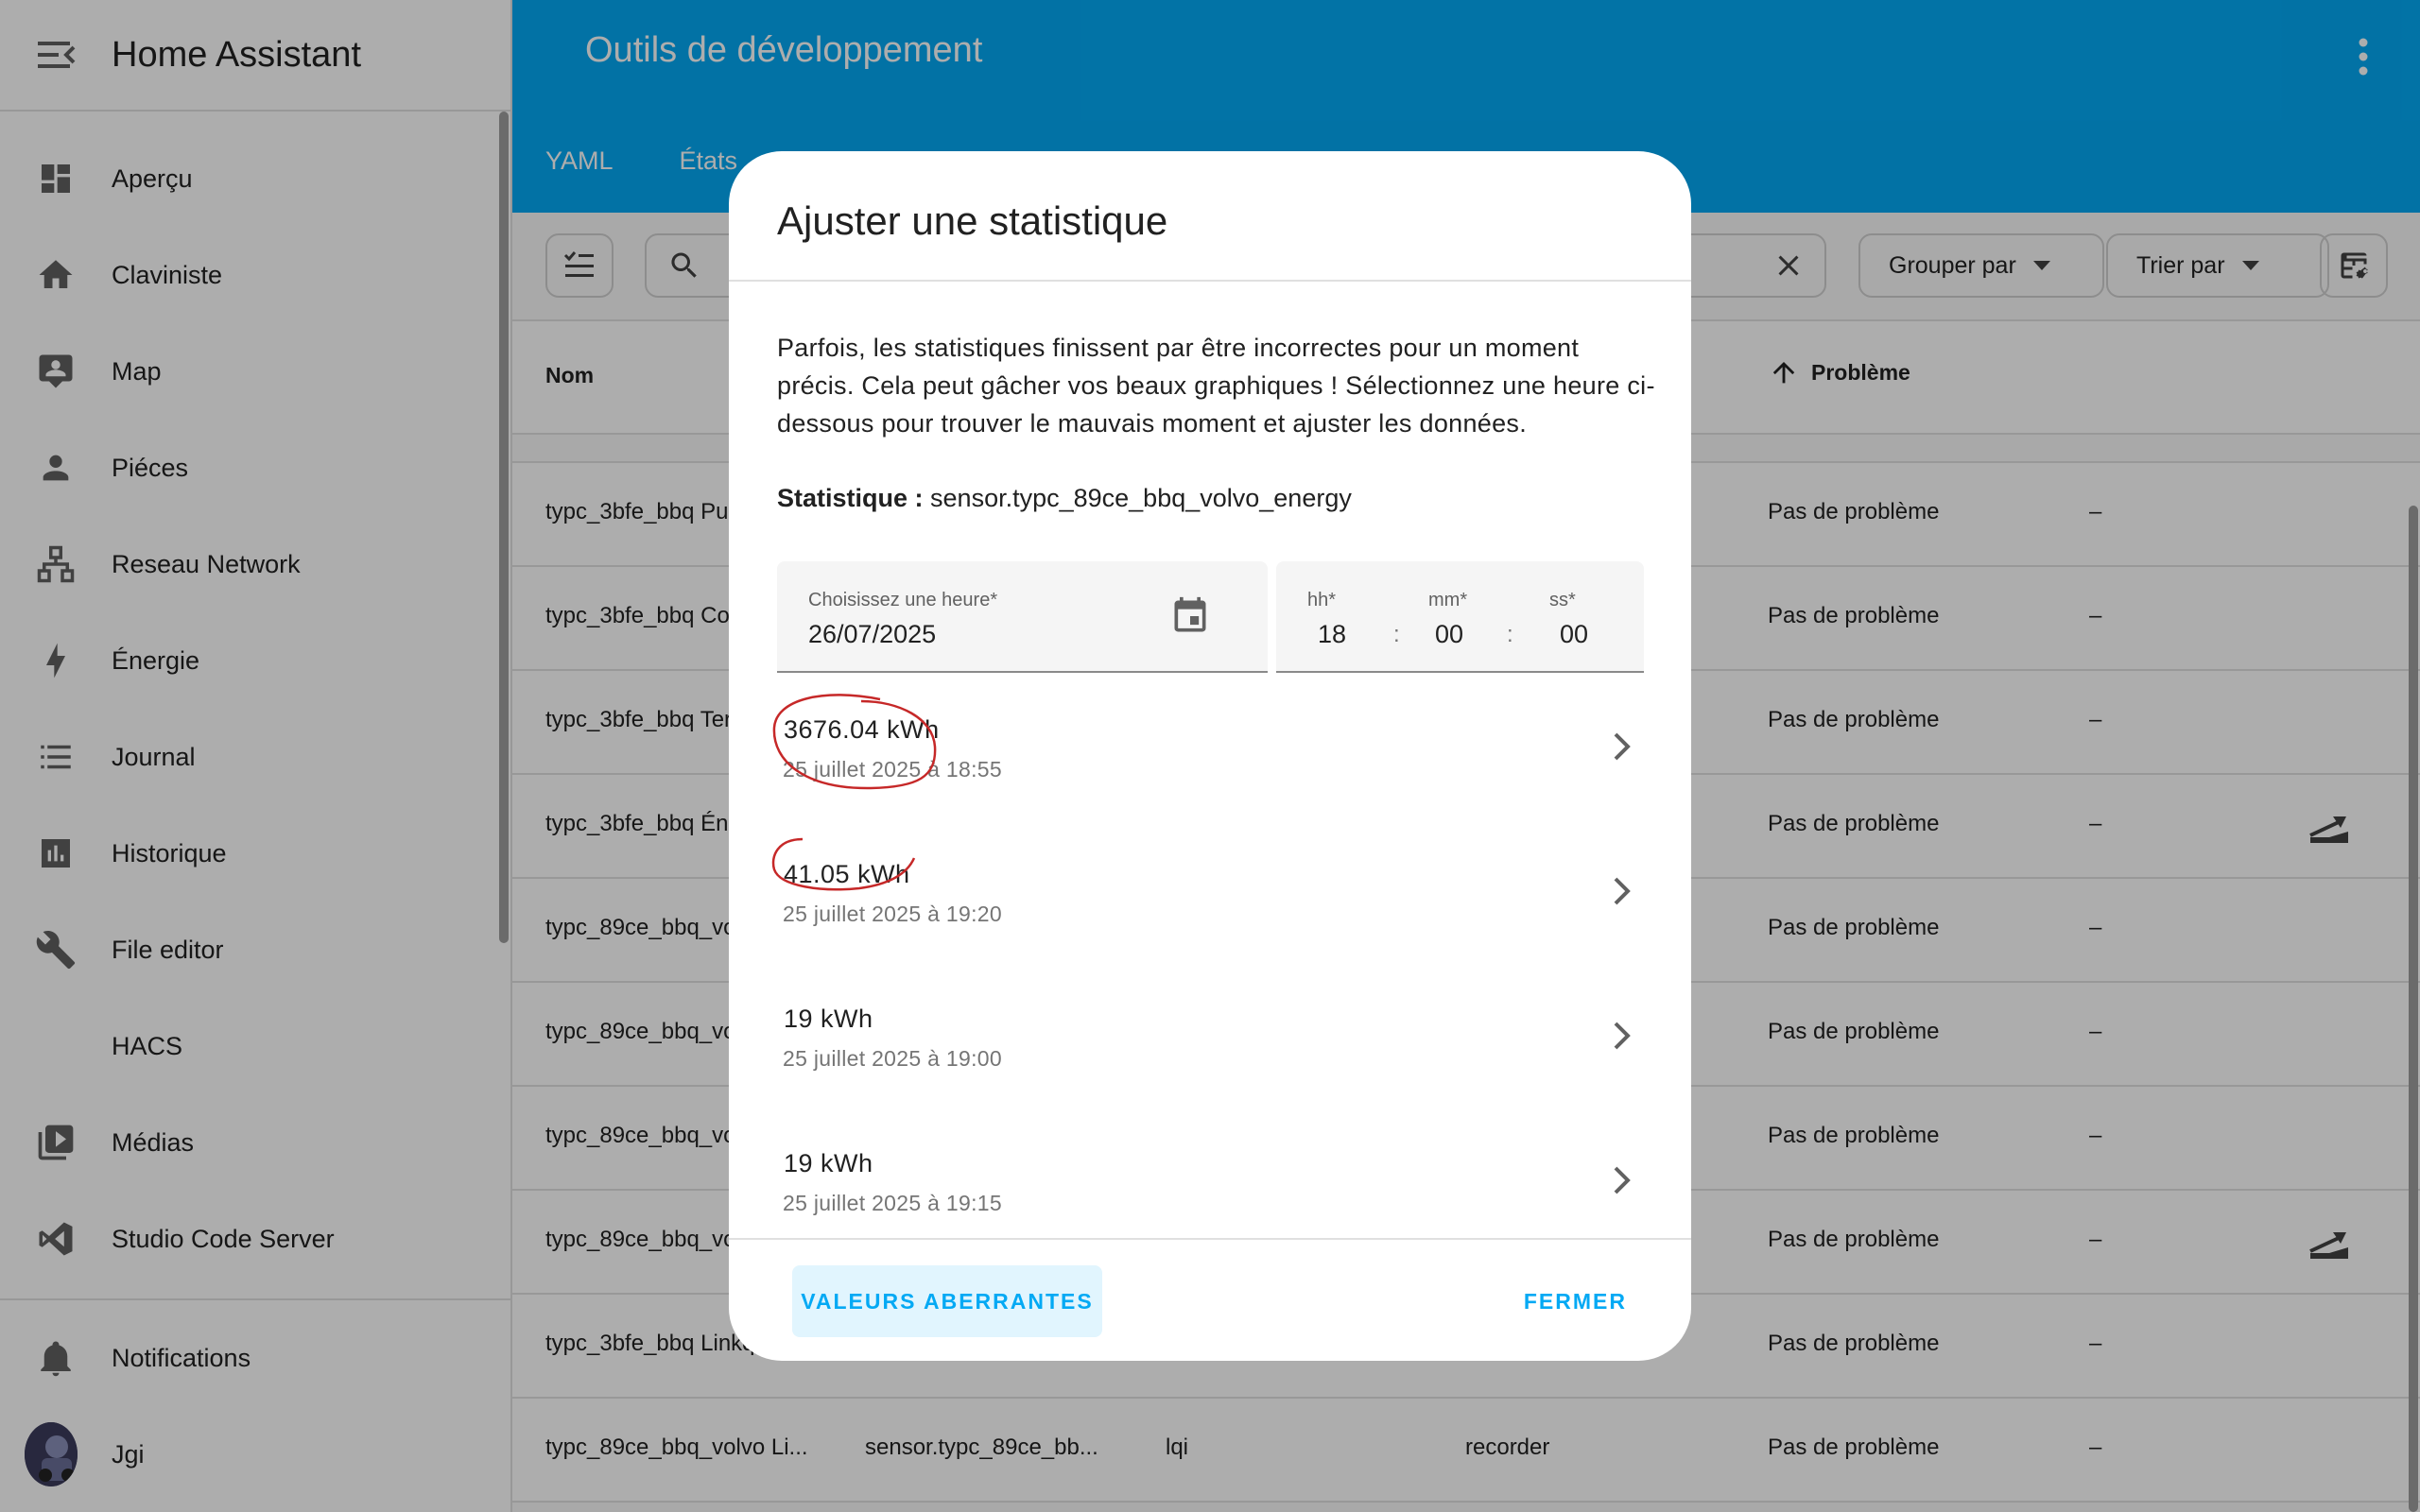  Describe the element at coordinates (1210, 1200) in the screenshot. I see `list-item: 19 kWh 25 juillet 2025 à 19:15` at that location.